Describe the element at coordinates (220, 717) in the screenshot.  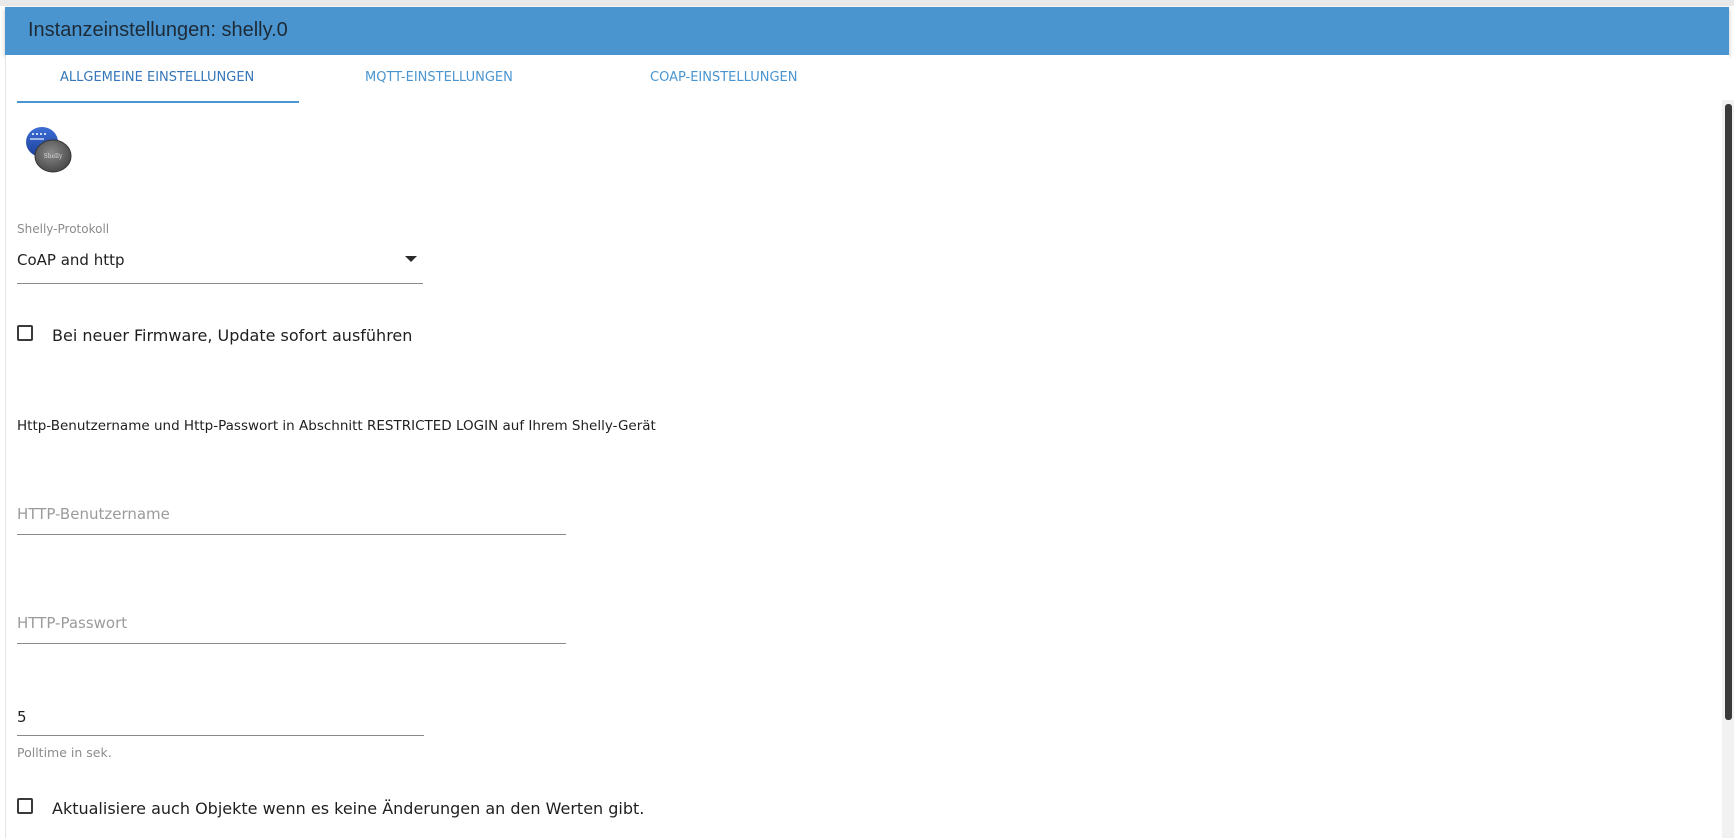
I see `polltime-input` at that location.